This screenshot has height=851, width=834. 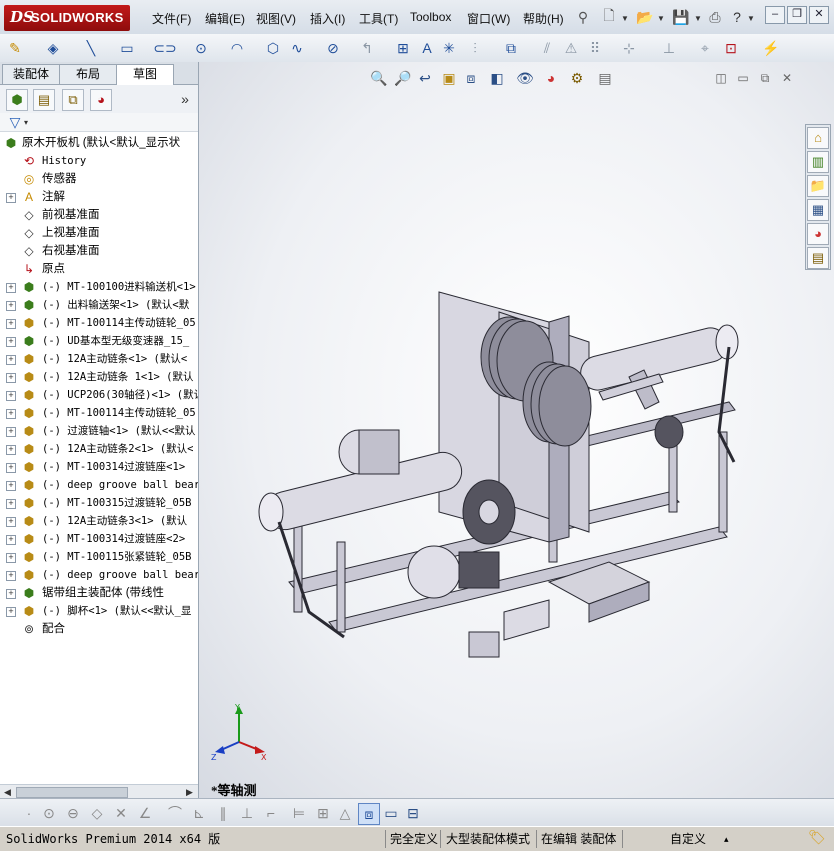 I want to click on polygon-icon: ⬡, so click(x=273, y=48).